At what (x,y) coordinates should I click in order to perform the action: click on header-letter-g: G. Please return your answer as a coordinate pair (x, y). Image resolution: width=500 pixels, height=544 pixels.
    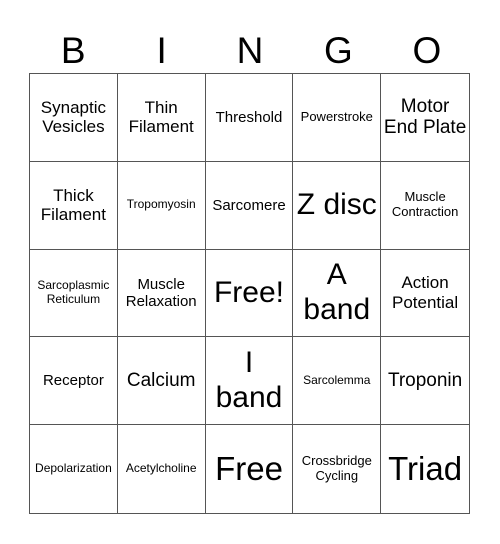
    Looking at the image, I should click on (338, 50).